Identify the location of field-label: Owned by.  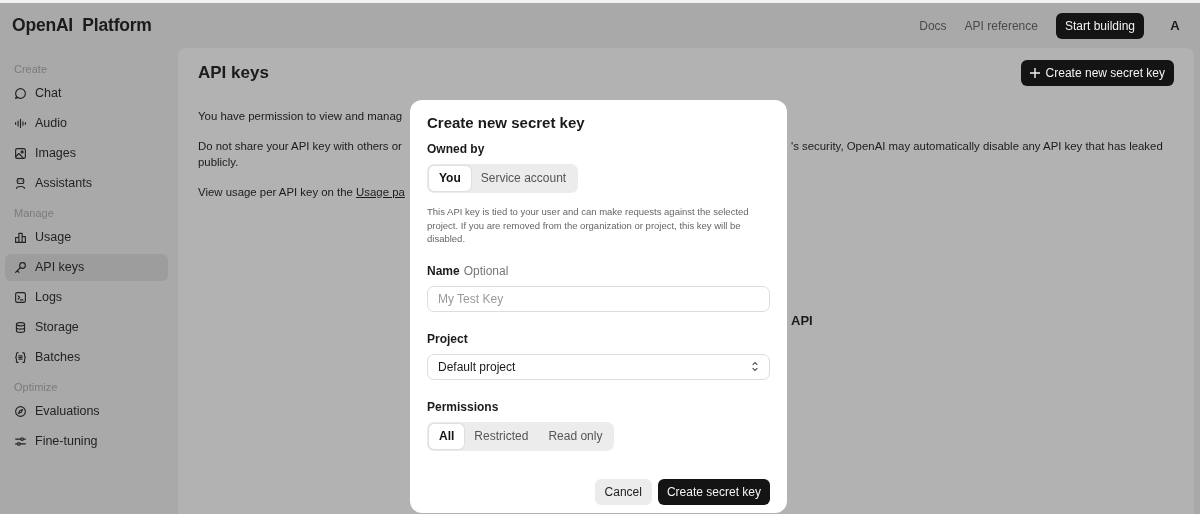
(456, 149).